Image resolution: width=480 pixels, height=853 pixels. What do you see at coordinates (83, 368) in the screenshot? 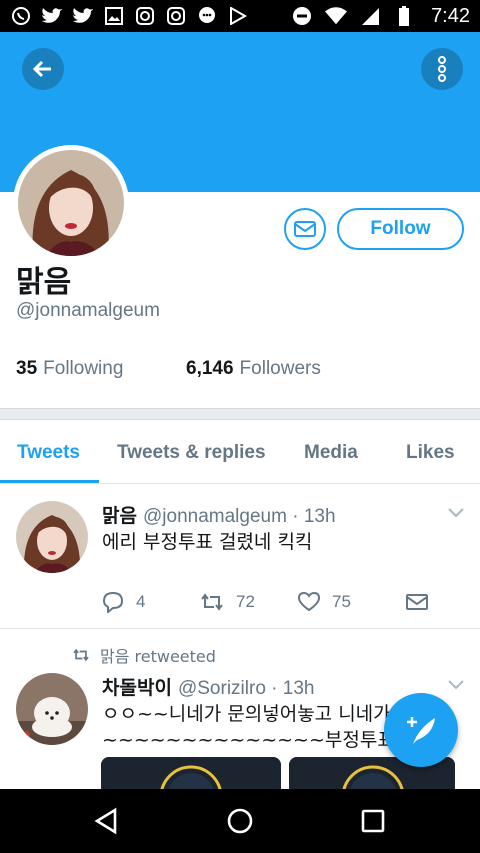
I see `following-label: Following` at bounding box center [83, 368].